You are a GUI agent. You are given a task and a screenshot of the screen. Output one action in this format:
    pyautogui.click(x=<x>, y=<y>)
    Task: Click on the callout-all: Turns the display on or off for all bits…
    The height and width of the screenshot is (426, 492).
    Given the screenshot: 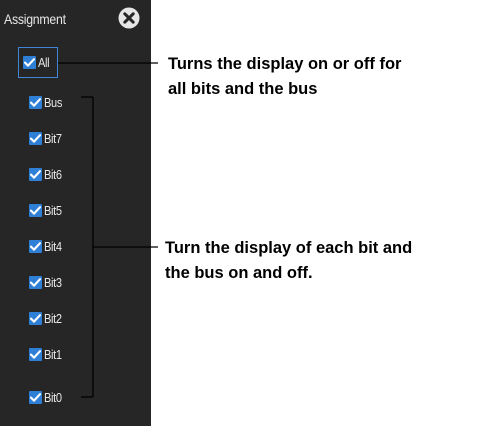 What is the action you would take?
    pyautogui.click(x=284, y=77)
    